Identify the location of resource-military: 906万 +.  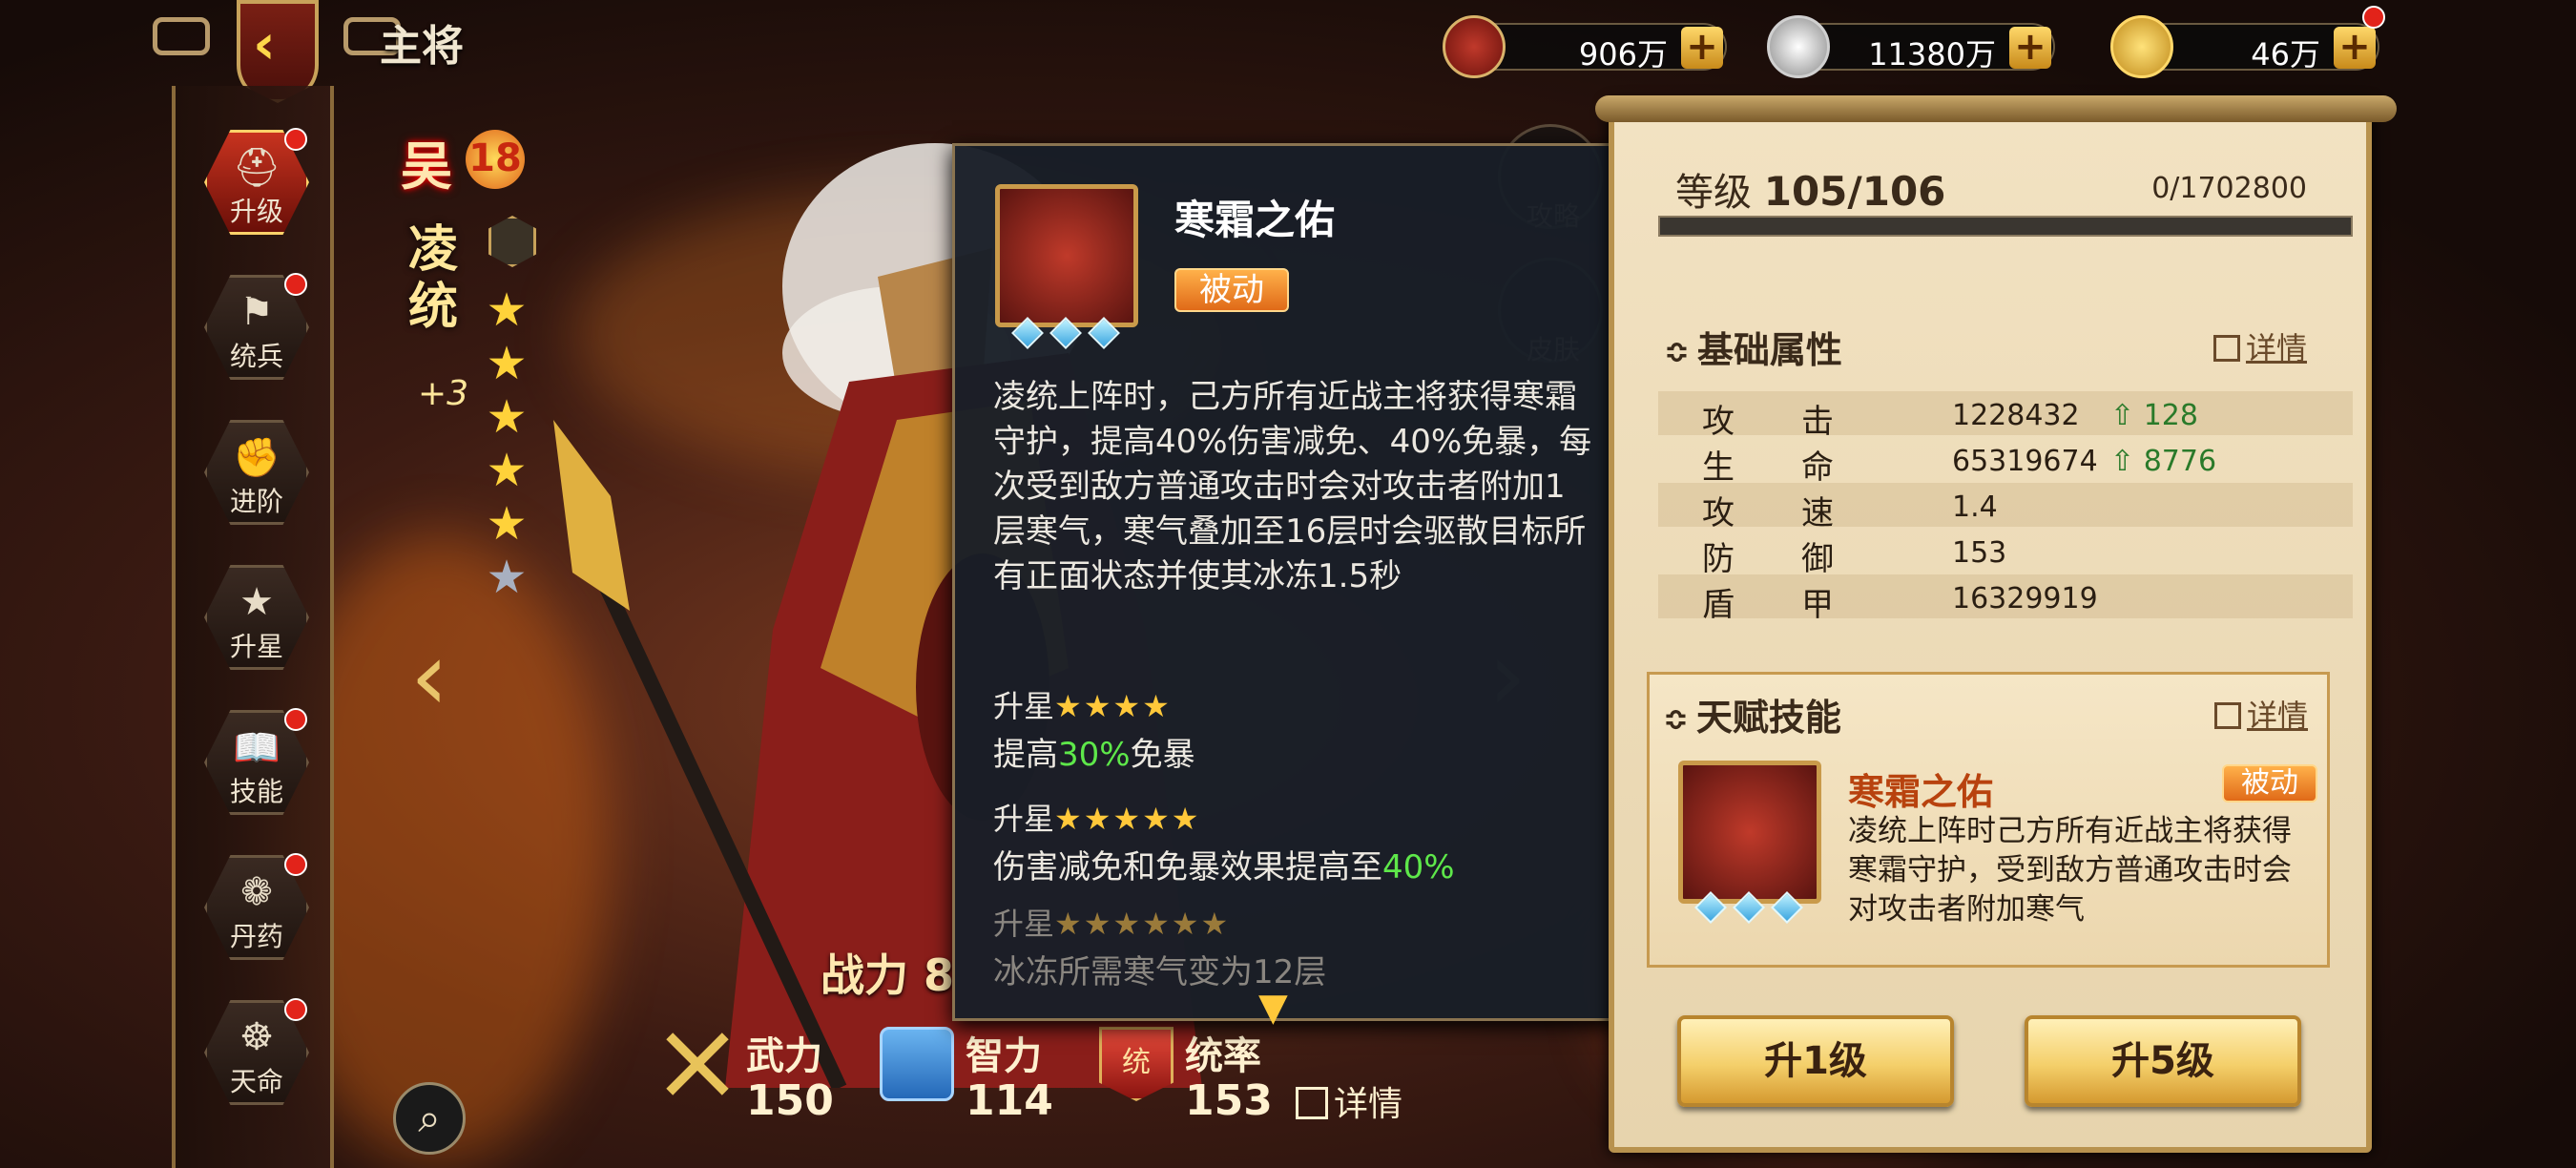
(1585, 46).